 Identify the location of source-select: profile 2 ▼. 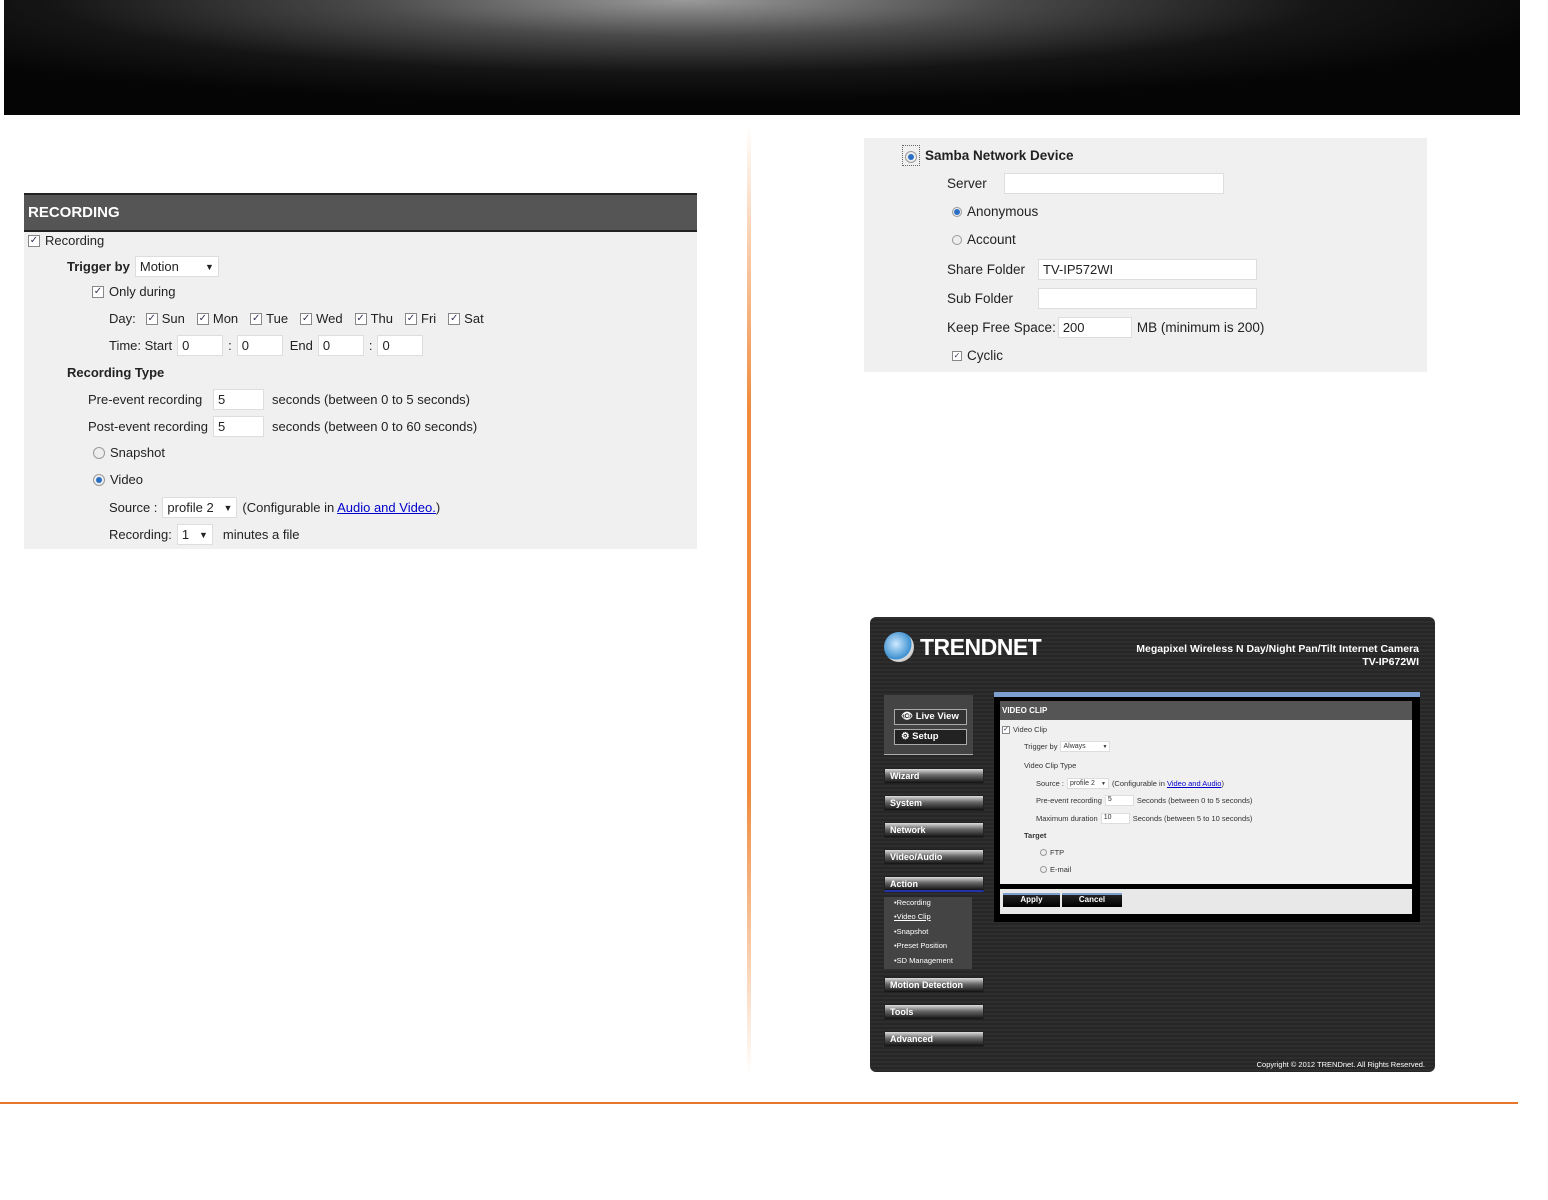
(200, 507).